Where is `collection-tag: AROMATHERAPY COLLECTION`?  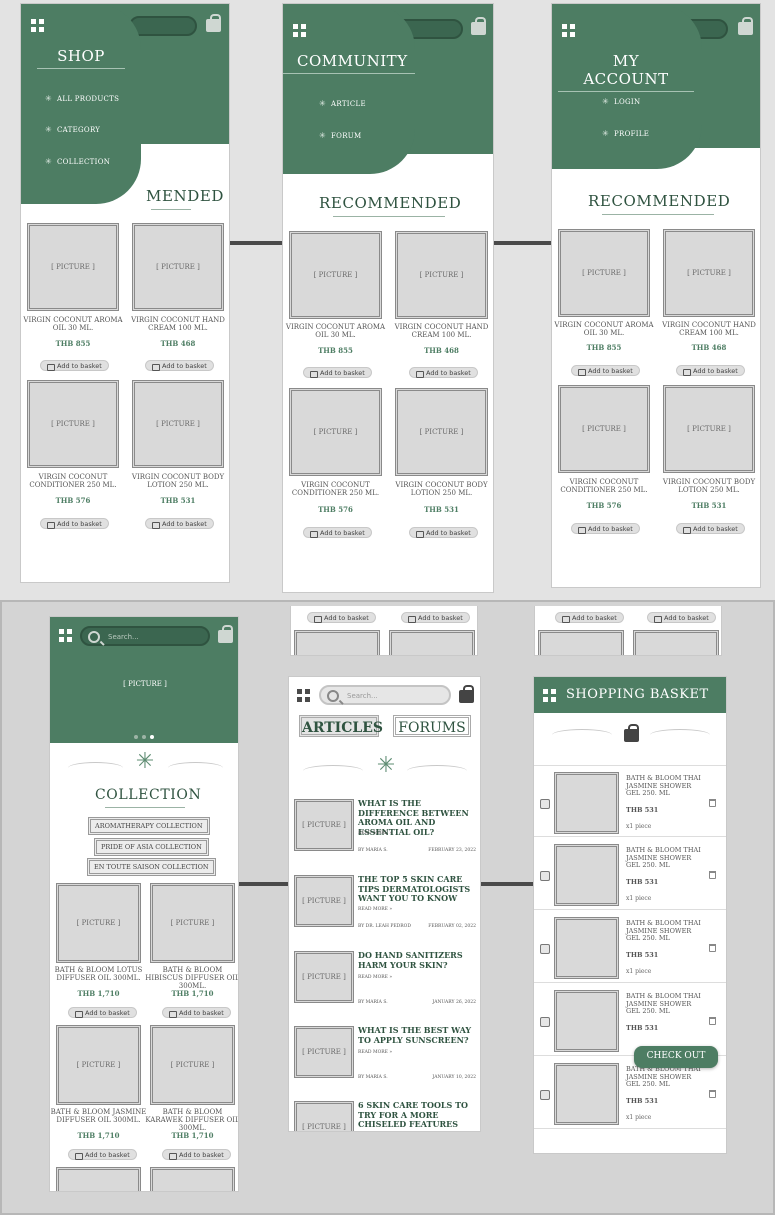
collection-tag: AROMATHERAPY COLLECTION is located at coordinates (149, 826).